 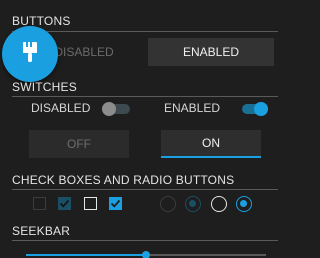 What do you see at coordinates (41, 21) in the screenshot?
I see `buttons-section-title: BUTTONS` at bounding box center [41, 21].